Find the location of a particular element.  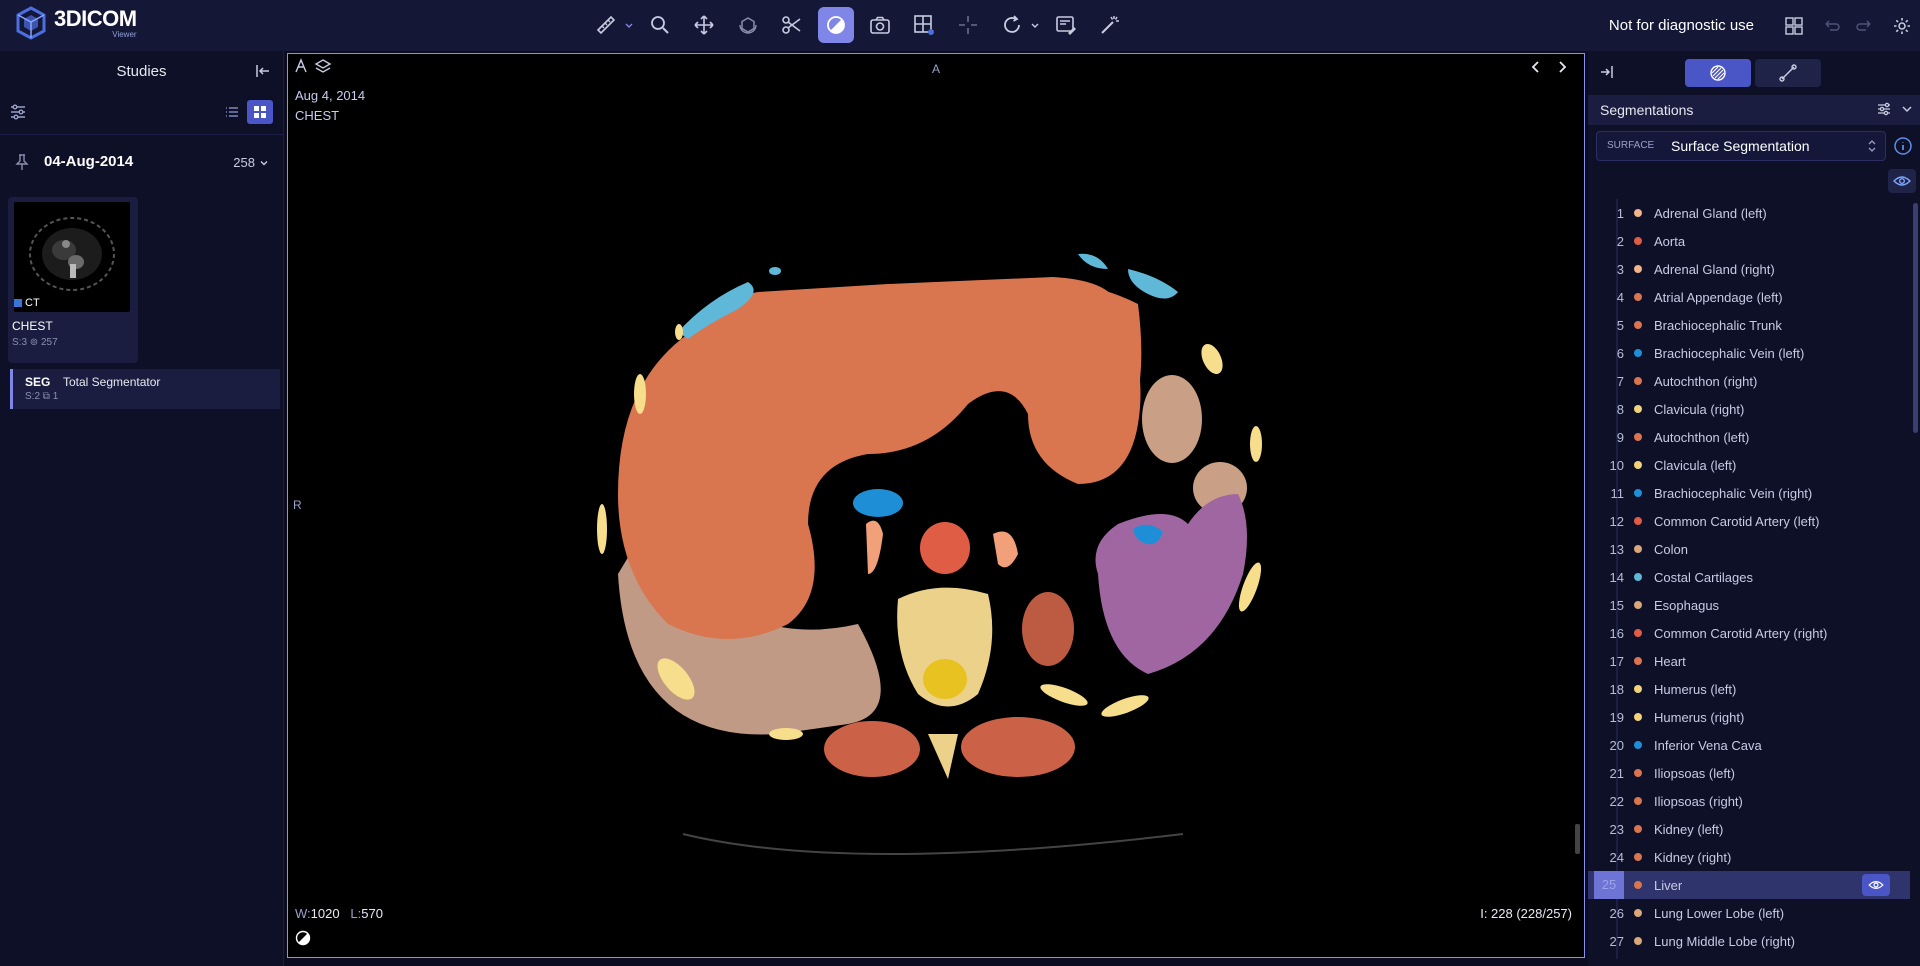

segmentations-section-header: Segmentations is located at coordinates (1754, 110).